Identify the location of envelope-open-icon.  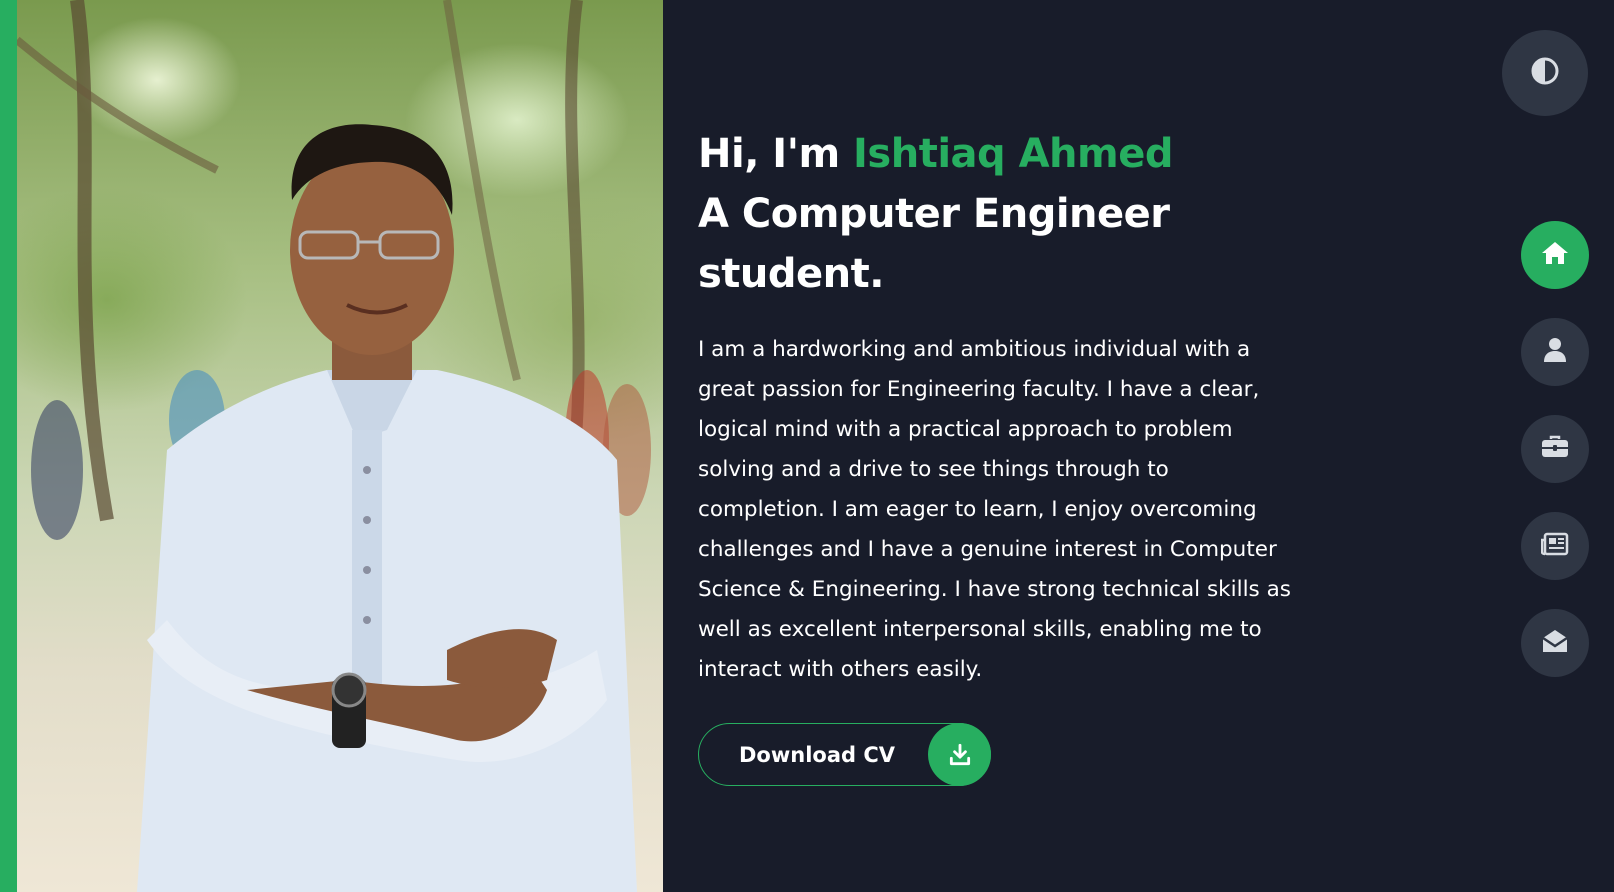
(1555, 643).